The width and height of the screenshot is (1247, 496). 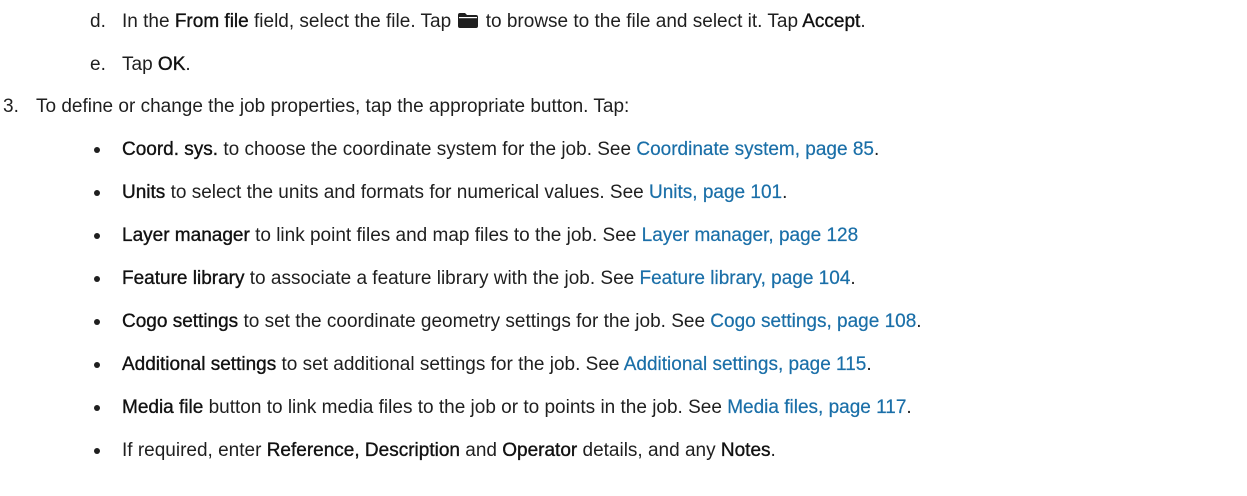 What do you see at coordinates (816, 407) in the screenshot?
I see `media-files-link: Media files, page 117` at bounding box center [816, 407].